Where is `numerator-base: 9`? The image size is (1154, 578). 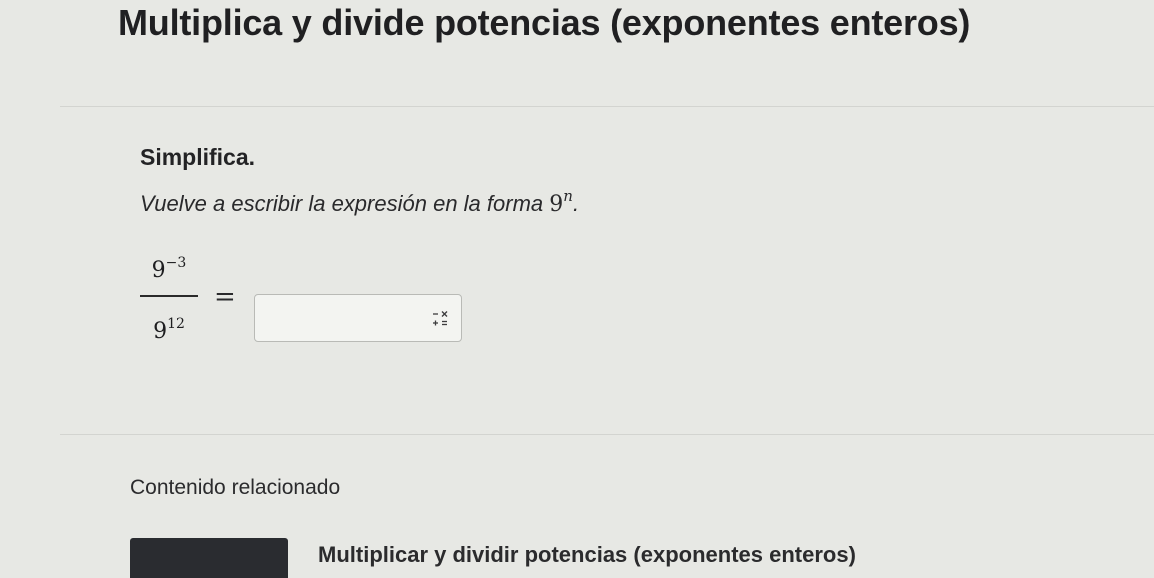 numerator-base: 9 is located at coordinates (158, 270).